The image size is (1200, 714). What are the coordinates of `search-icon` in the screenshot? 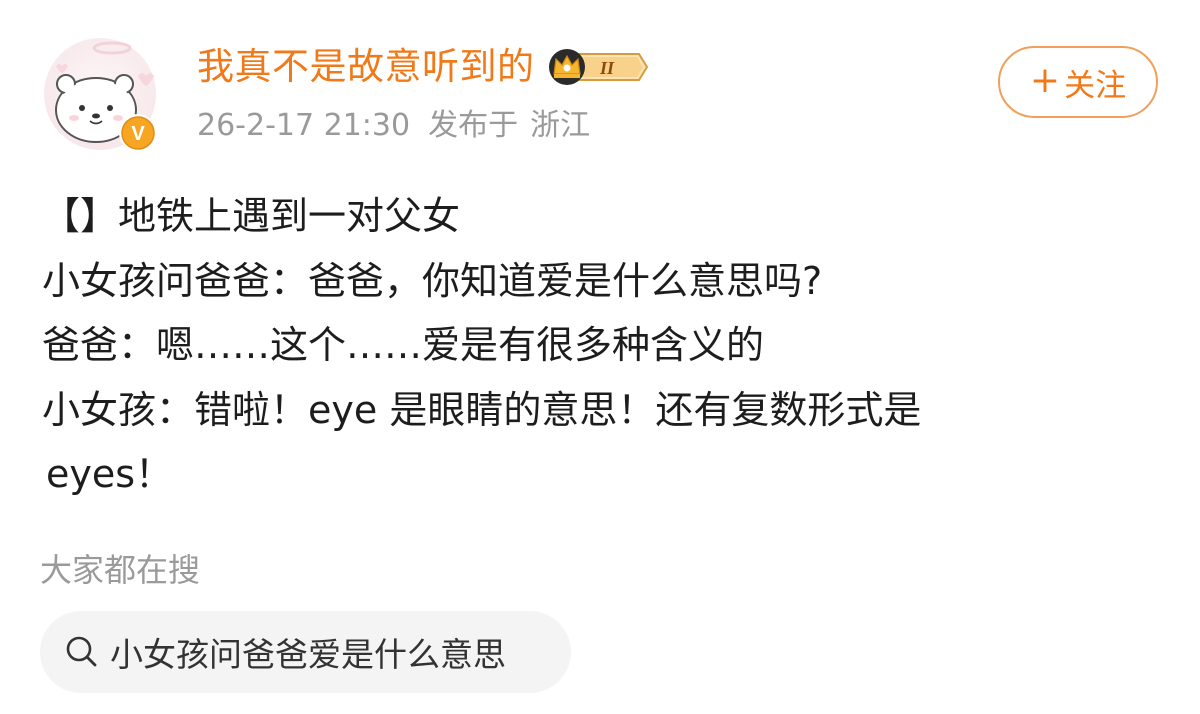 It's located at (82, 652).